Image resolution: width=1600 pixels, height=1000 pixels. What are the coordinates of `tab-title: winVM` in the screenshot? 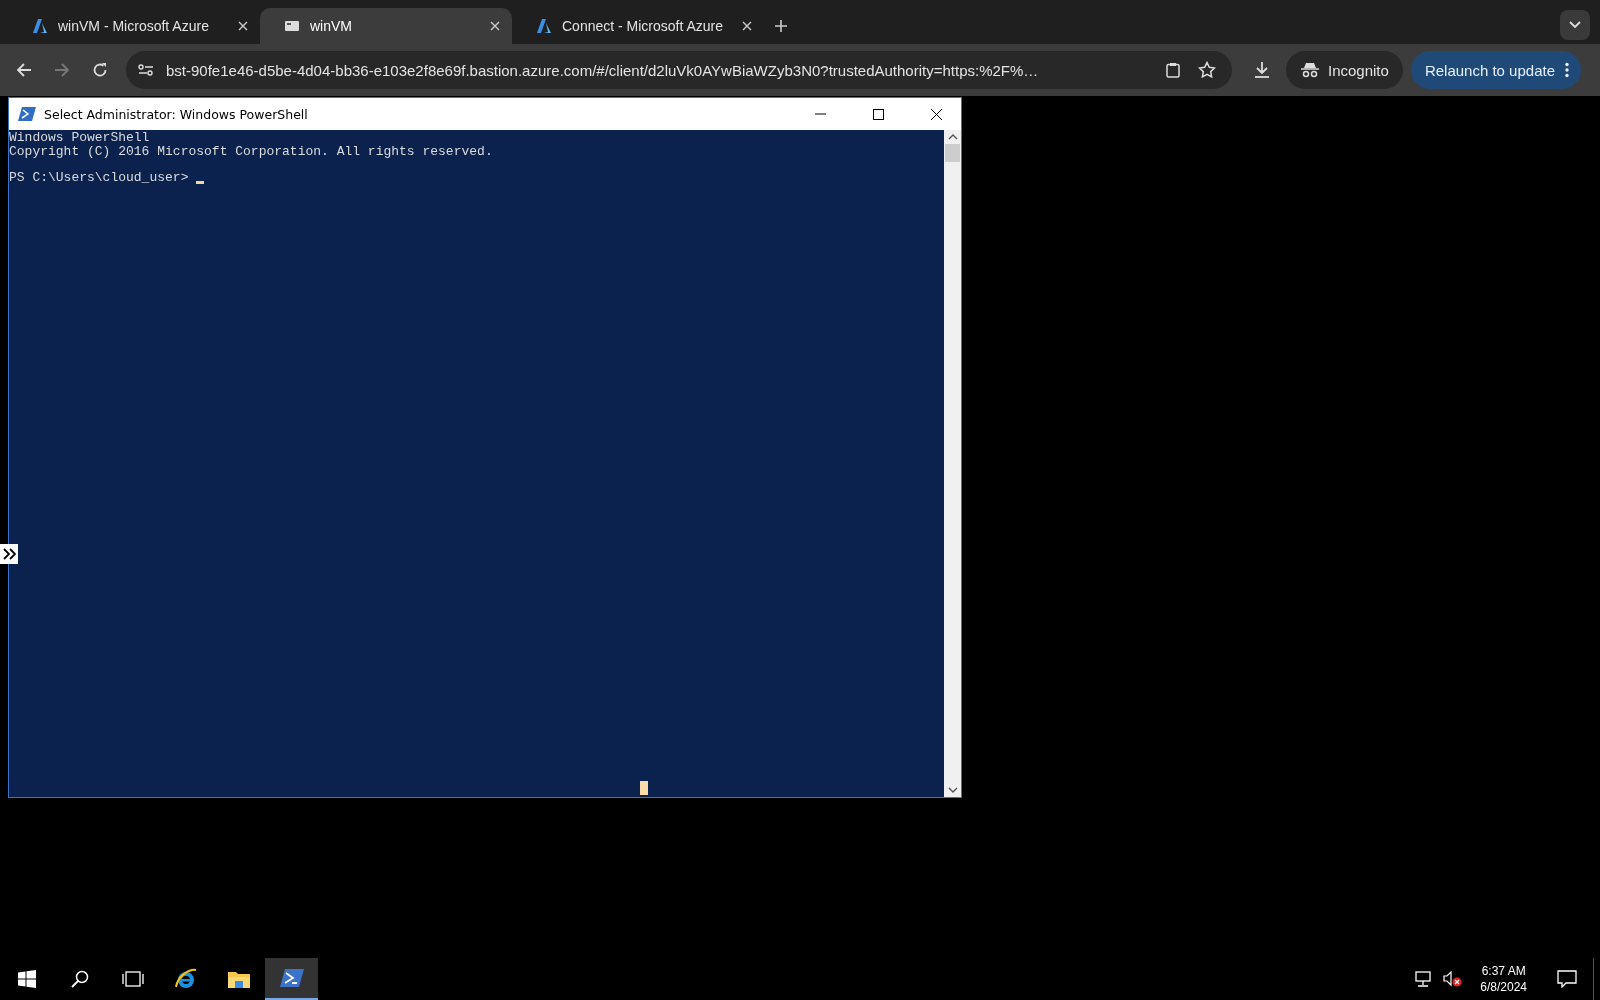 It's located at (331, 26).